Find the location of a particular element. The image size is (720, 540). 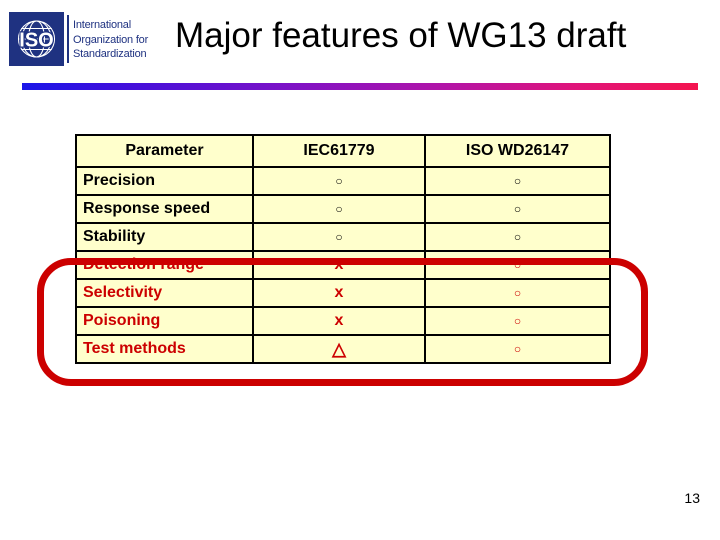

triangle-symbol: △ is located at coordinates (339, 348).